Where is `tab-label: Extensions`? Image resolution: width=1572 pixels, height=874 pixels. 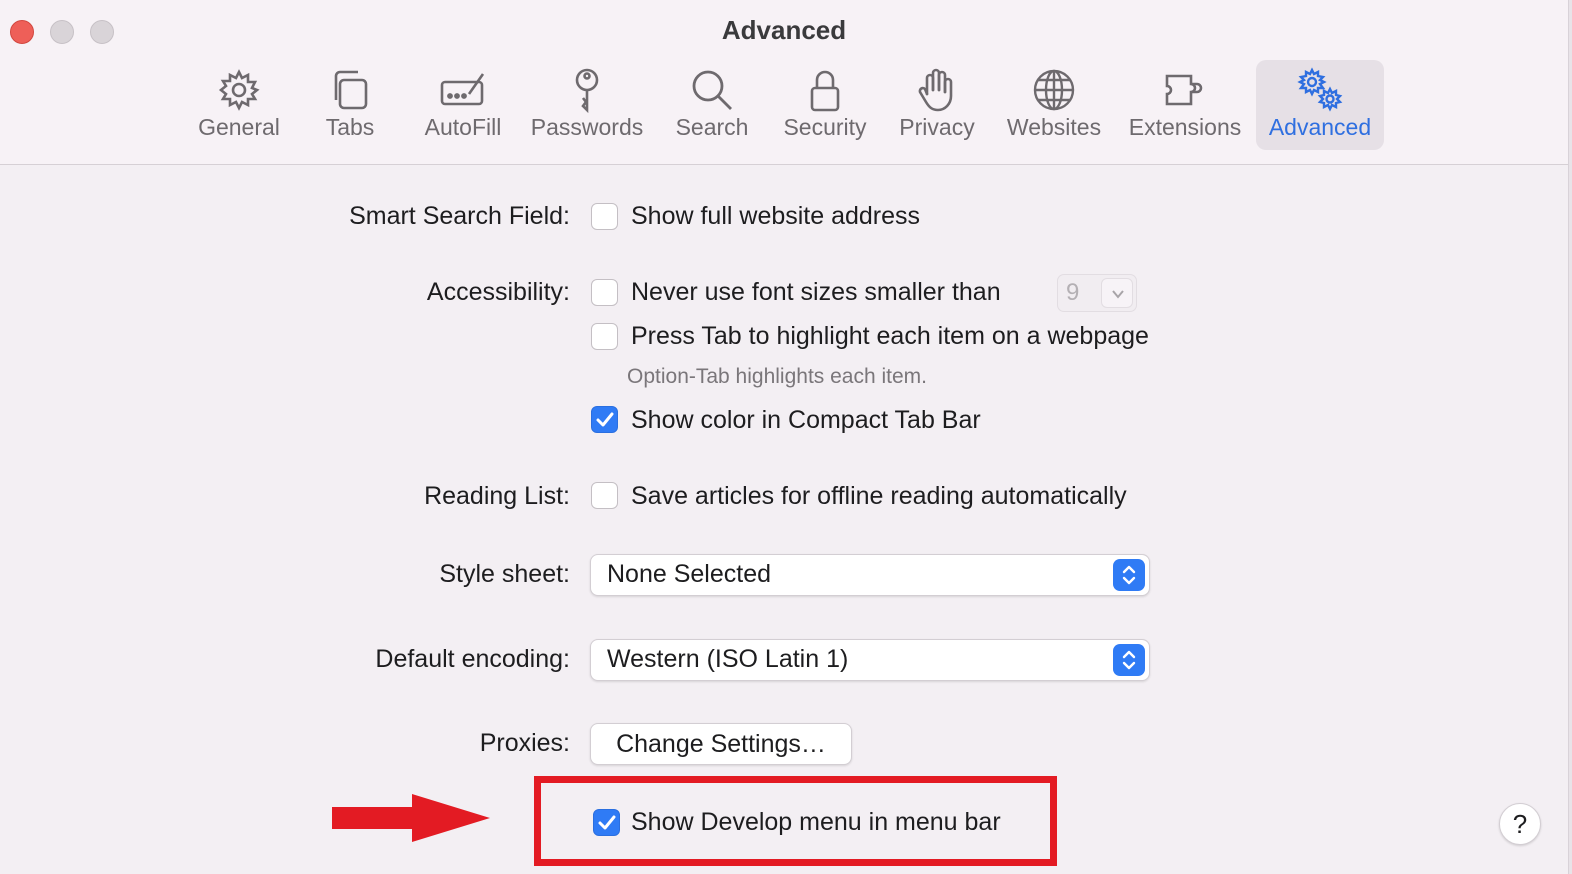
tab-label: Extensions is located at coordinates (1185, 127).